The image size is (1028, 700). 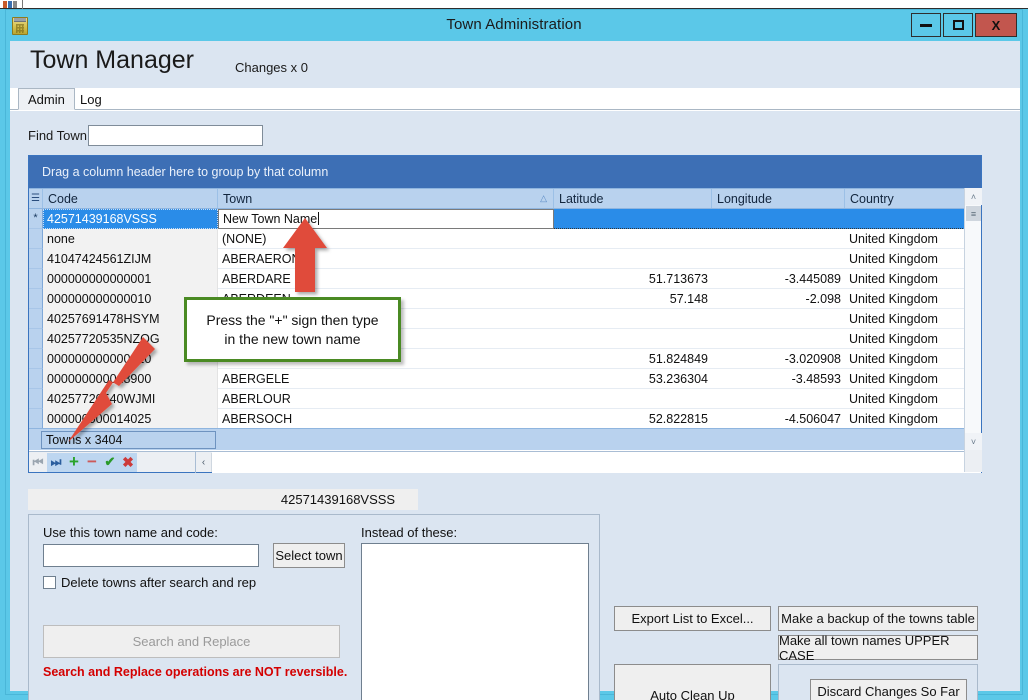 I want to click on cell-longitude: -3.48593, so click(x=778, y=379).